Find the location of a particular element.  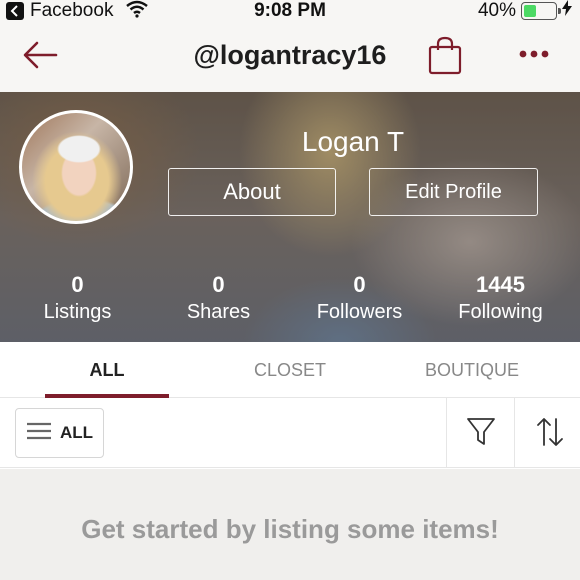

category-filter-button: ALL is located at coordinates (59, 433).